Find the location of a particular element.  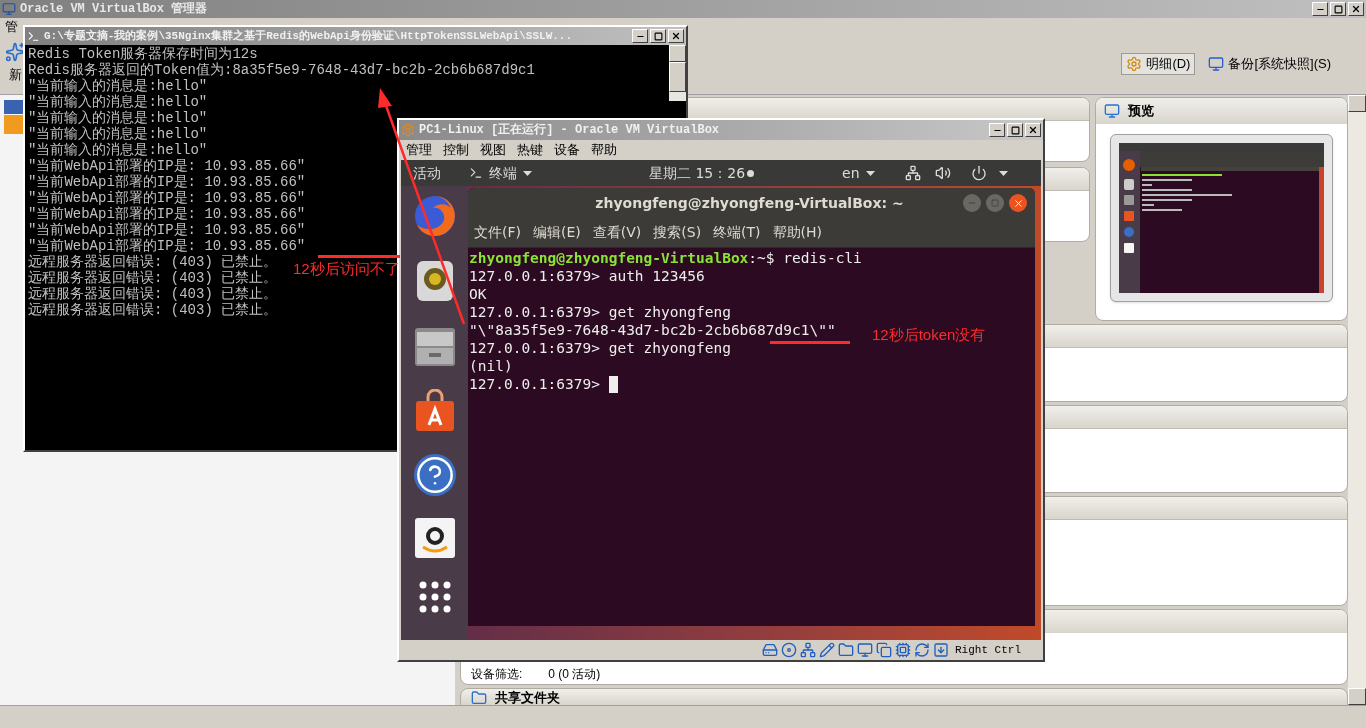

prompt-user: zhyongfeng@zhyongfeng-VirtualBox is located at coordinates (609, 258).